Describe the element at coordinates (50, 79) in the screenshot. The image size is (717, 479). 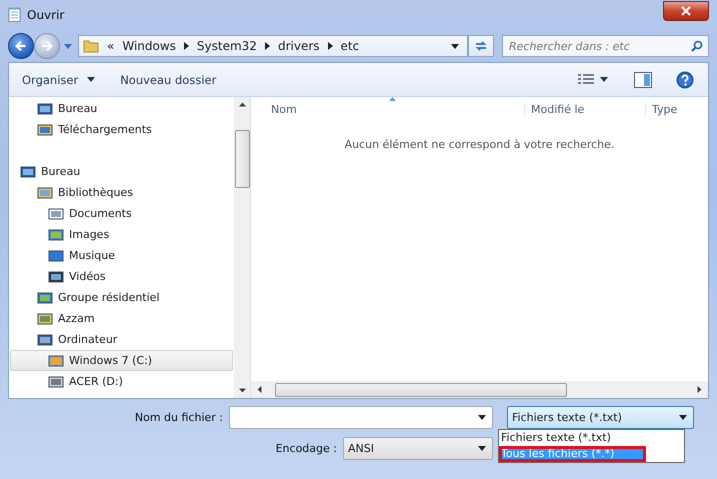
I see `organize-button: Organiser` at that location.